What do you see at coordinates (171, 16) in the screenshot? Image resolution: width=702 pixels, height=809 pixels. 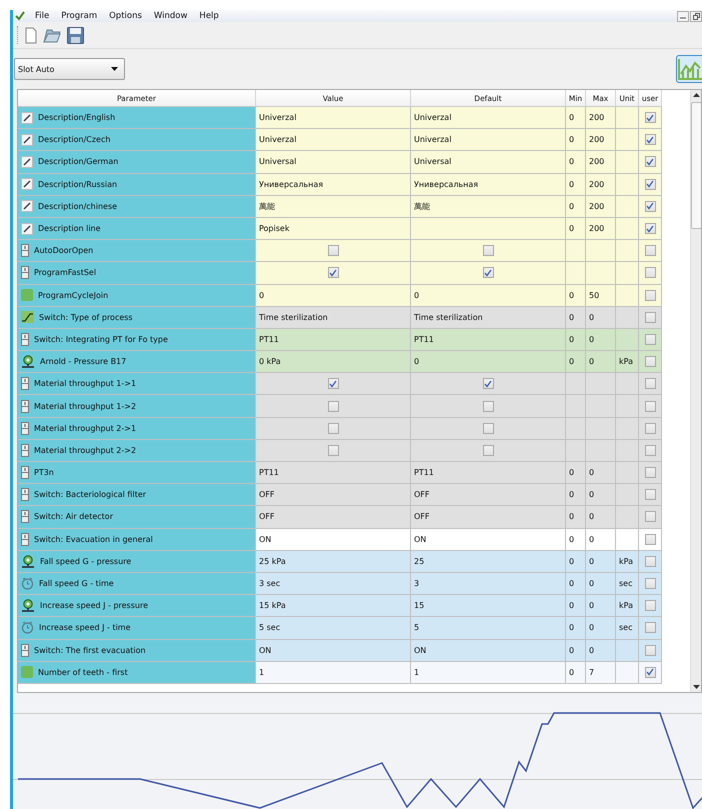 I see `menu-item: Window` at bounding box center [171, 16].